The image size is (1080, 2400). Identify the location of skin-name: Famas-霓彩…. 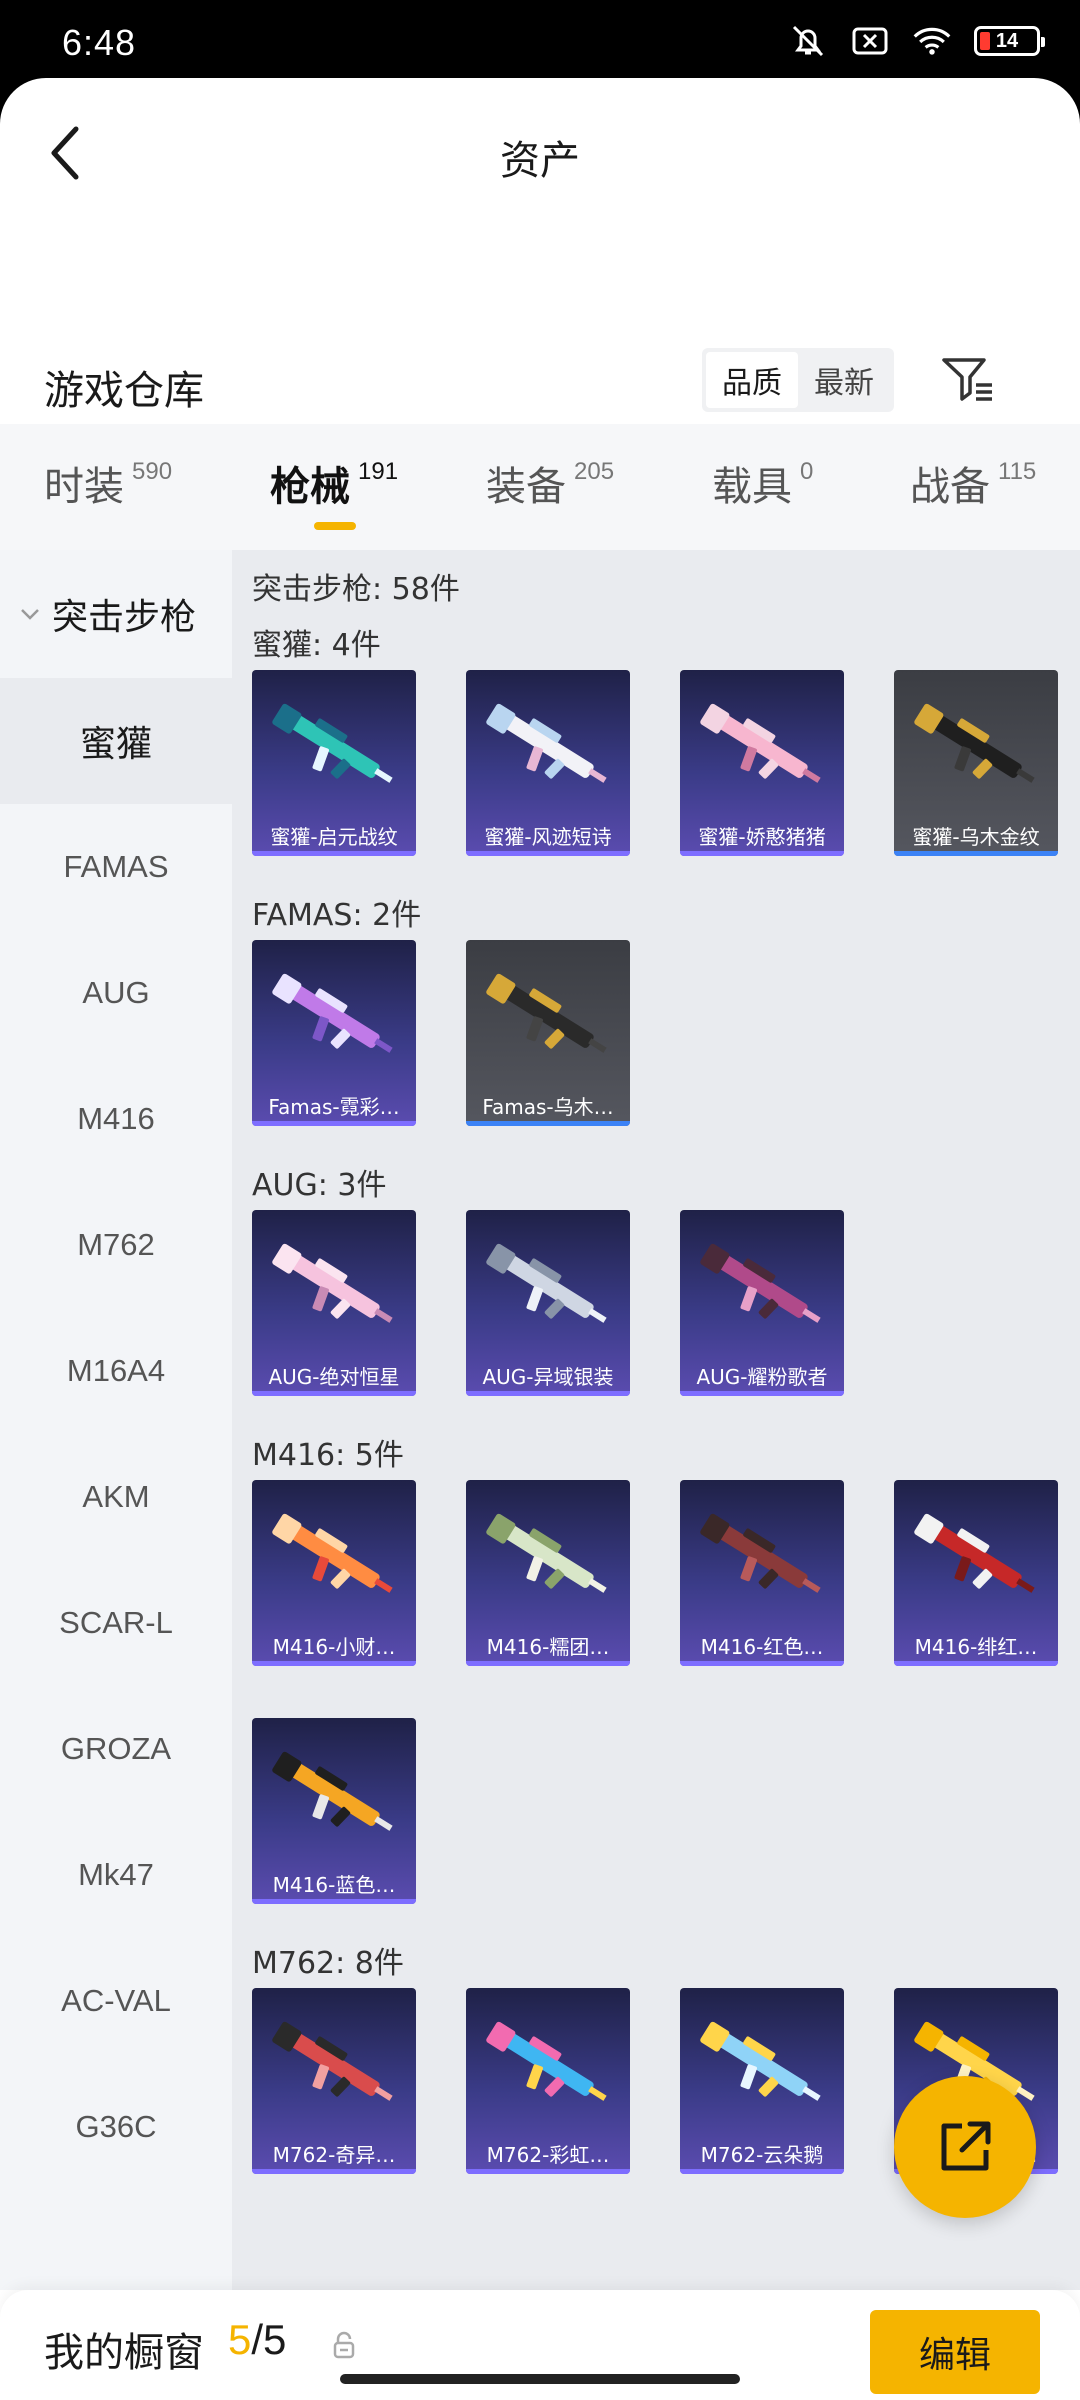
(334, 1107).